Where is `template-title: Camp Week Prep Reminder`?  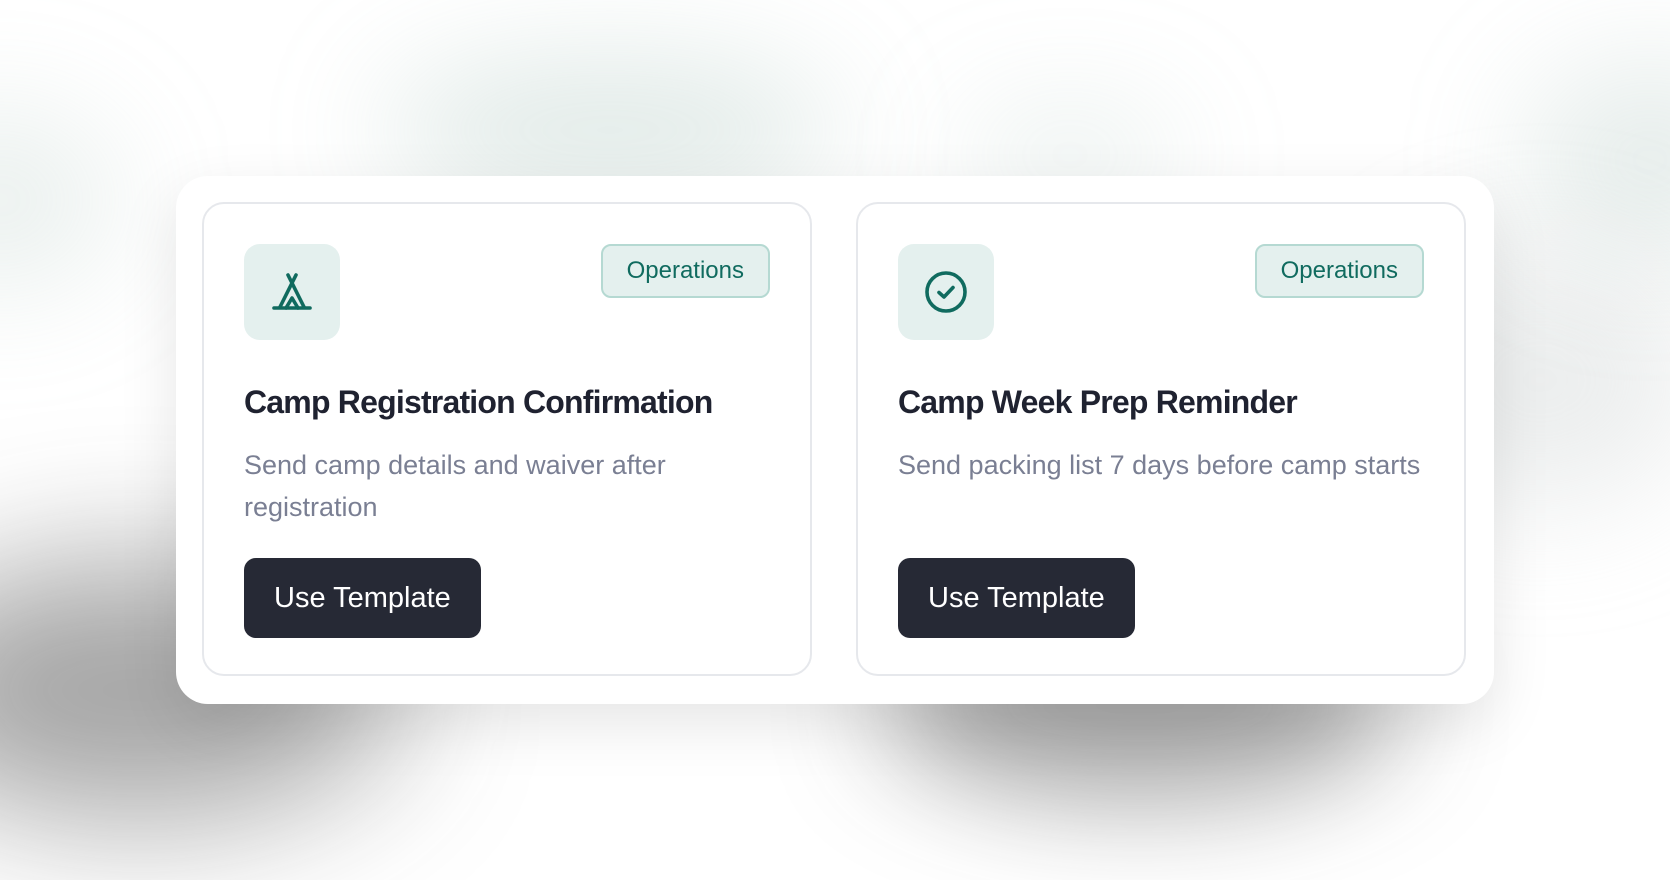
template-title: Camp Week Prep Reminder is located at coordinates (1098, 402).